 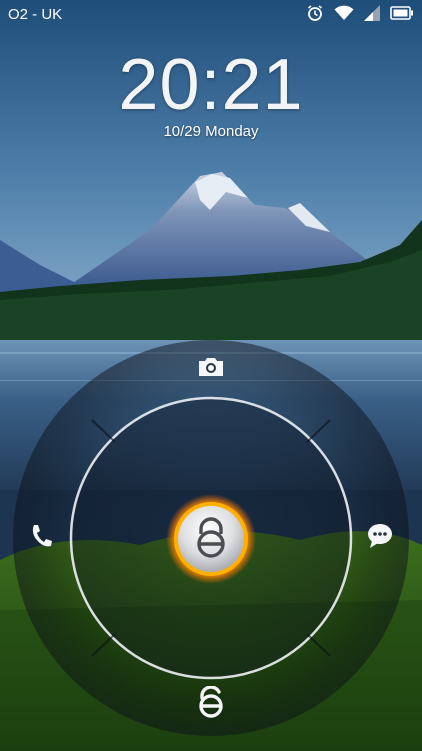 I want to click on message-icon, so click(x=380, y=538).